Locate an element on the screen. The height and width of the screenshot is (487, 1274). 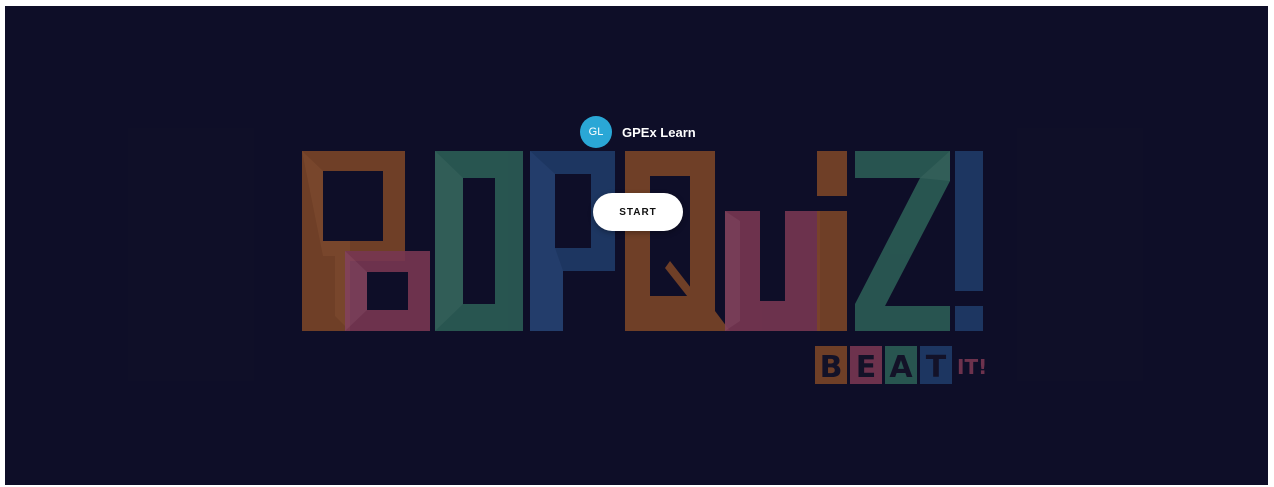
avatar: GL is located at coordinates (596, 132).